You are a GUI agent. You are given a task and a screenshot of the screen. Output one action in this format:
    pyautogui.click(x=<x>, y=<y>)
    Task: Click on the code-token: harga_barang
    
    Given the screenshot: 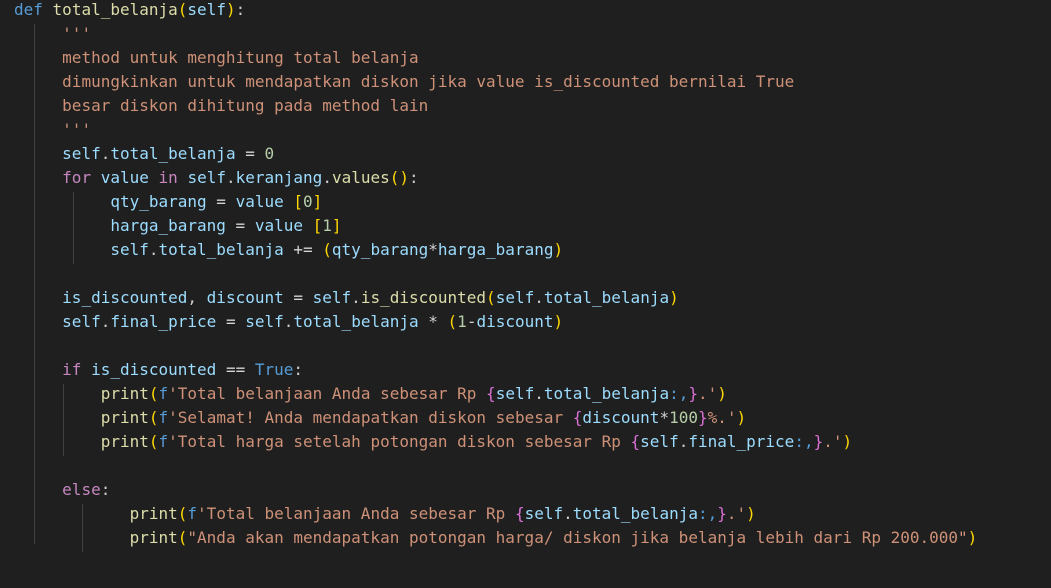 What is the action you would take?
    pyautogui.click(x=495, y=249)
    